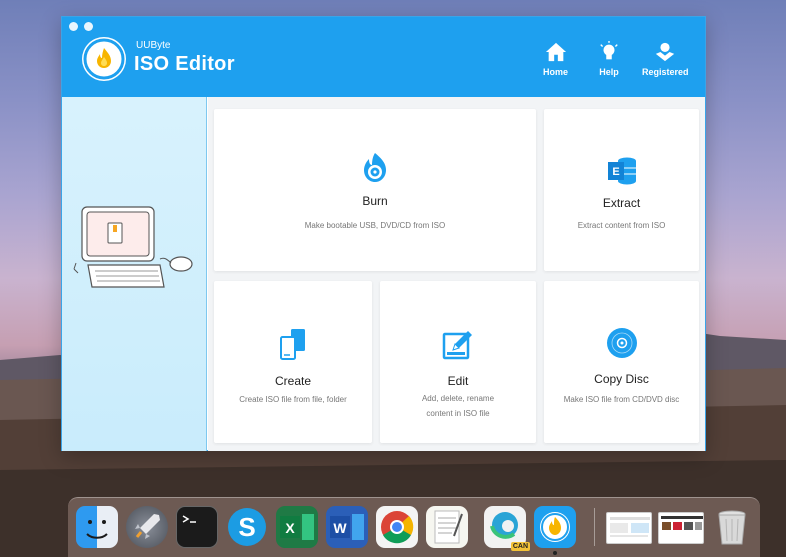  I want to click on trash-dock-icon, so click(732, 527).